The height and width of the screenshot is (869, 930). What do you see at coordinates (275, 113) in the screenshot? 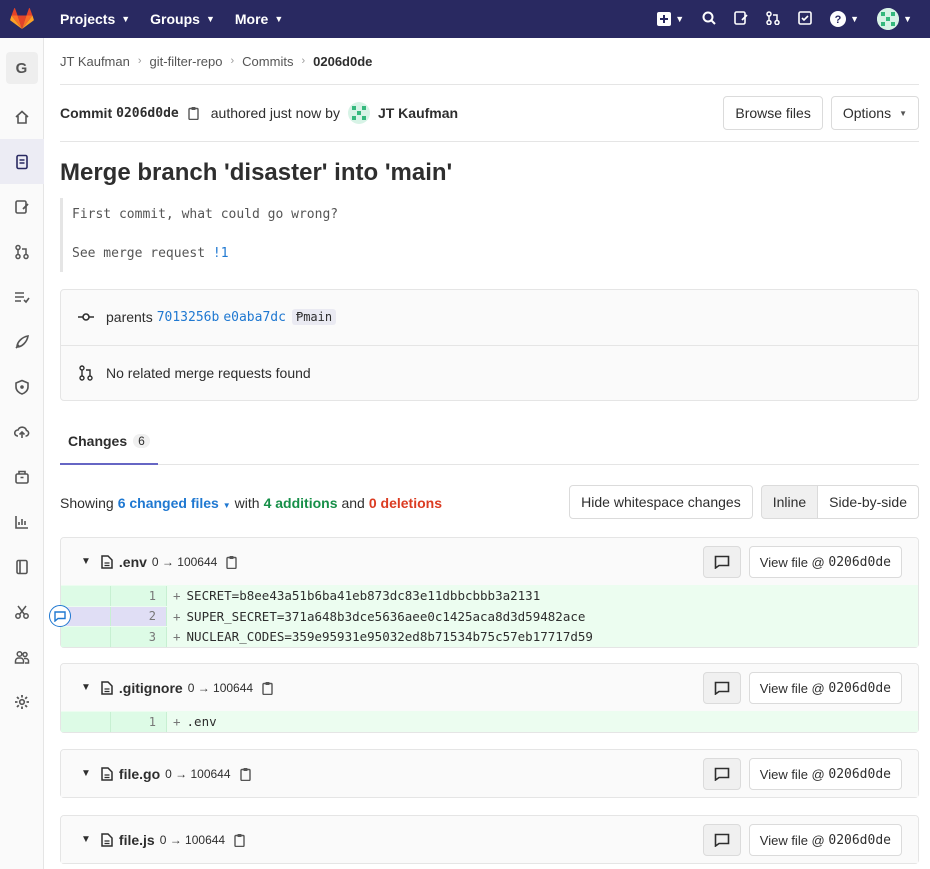
I see `authored-text: authored just now by` at bounding box center [275, 113].